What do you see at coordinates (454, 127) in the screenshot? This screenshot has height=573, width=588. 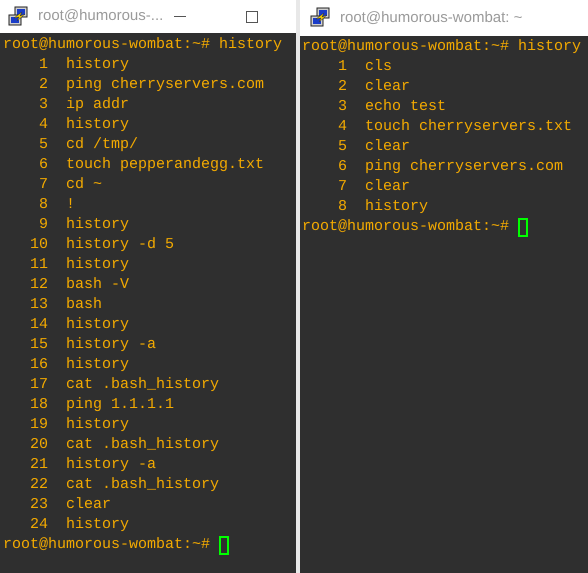 I see `history-entry: 4 touch cherryservers.txt` at bounding box center [454, 127].